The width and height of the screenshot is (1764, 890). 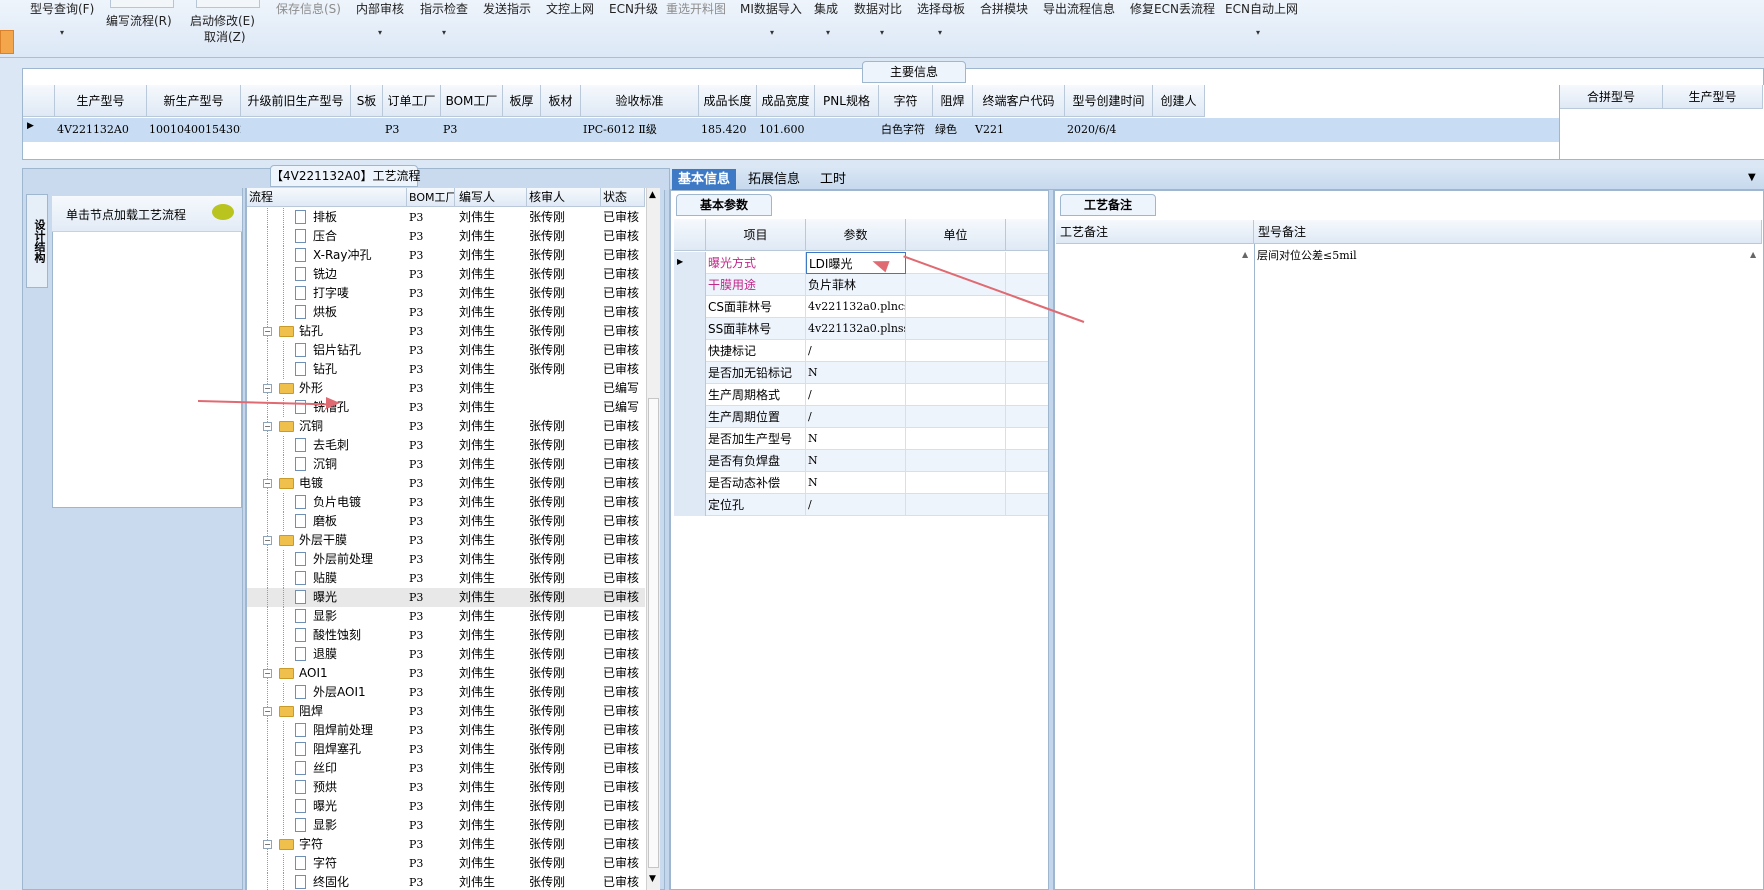 What do you see at coordinates (1179, 101) in the screenshot?
I see `main-col-header: 创建人` at bounding box center [1179, 101].